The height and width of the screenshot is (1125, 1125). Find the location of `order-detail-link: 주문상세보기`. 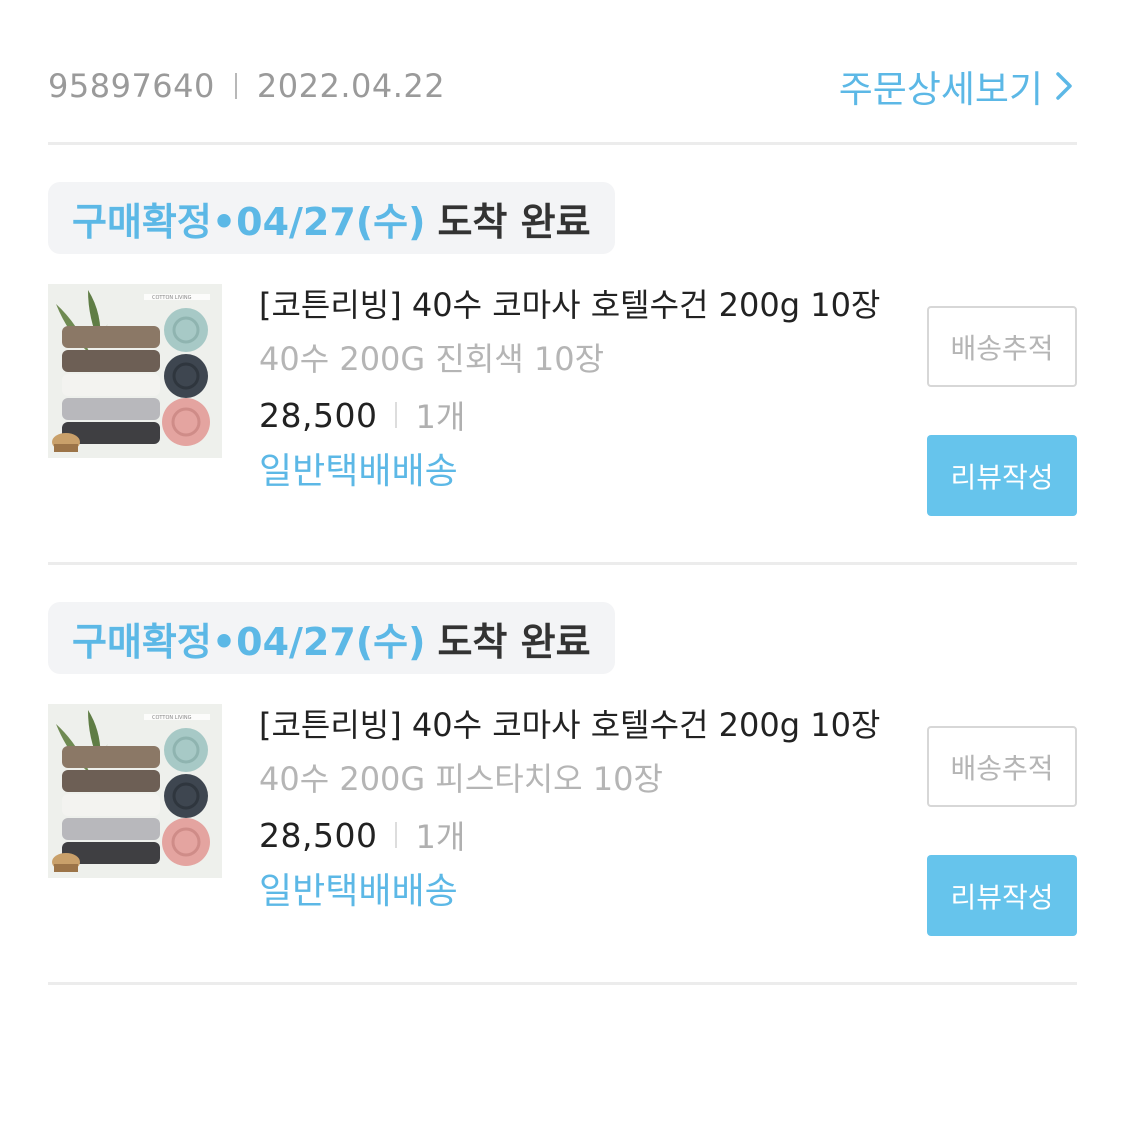

order-detail-link: 주문상세보기 is located at coordinates (958, 86).